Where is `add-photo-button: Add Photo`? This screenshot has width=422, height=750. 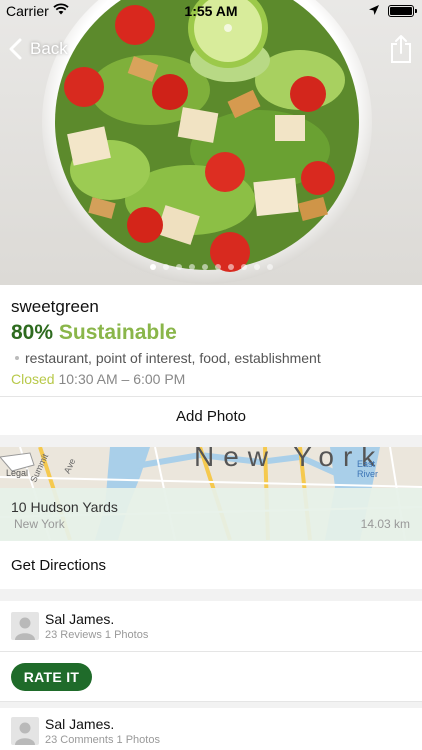 add-photo-button: Add Photo is located at coordinates (211, 416).